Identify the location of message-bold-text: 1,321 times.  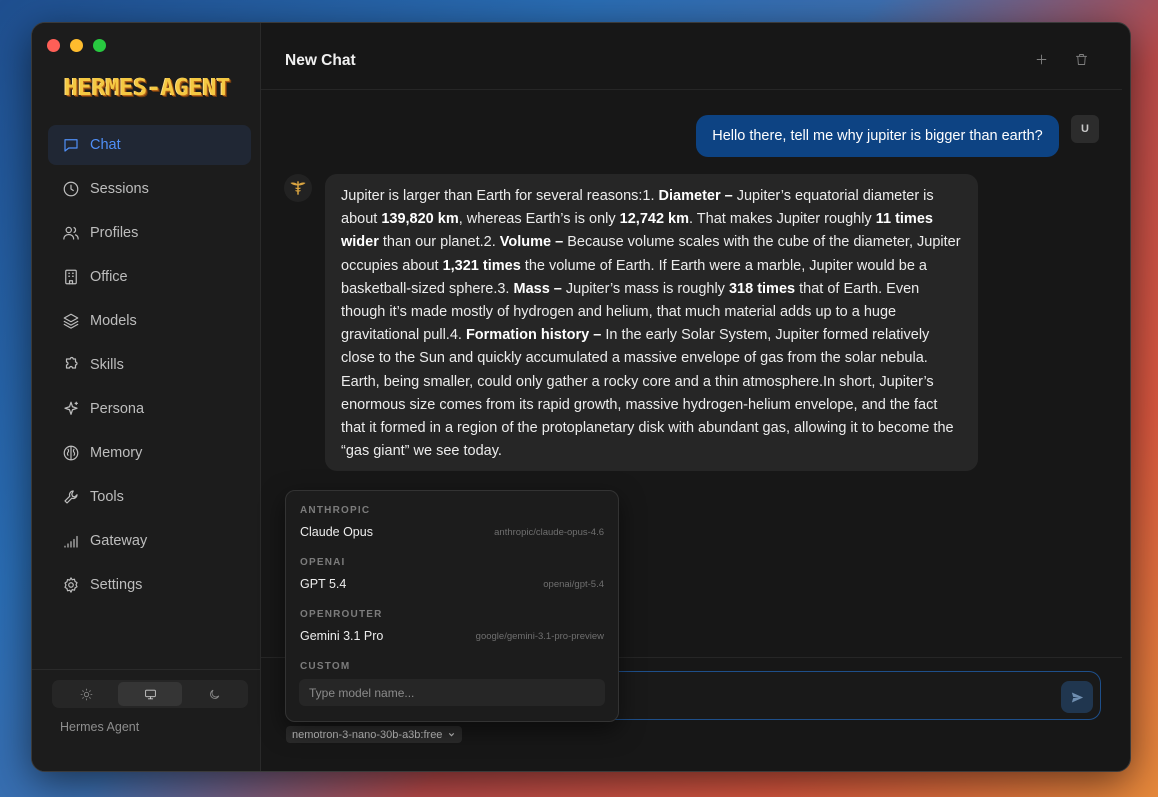
(481, 265).